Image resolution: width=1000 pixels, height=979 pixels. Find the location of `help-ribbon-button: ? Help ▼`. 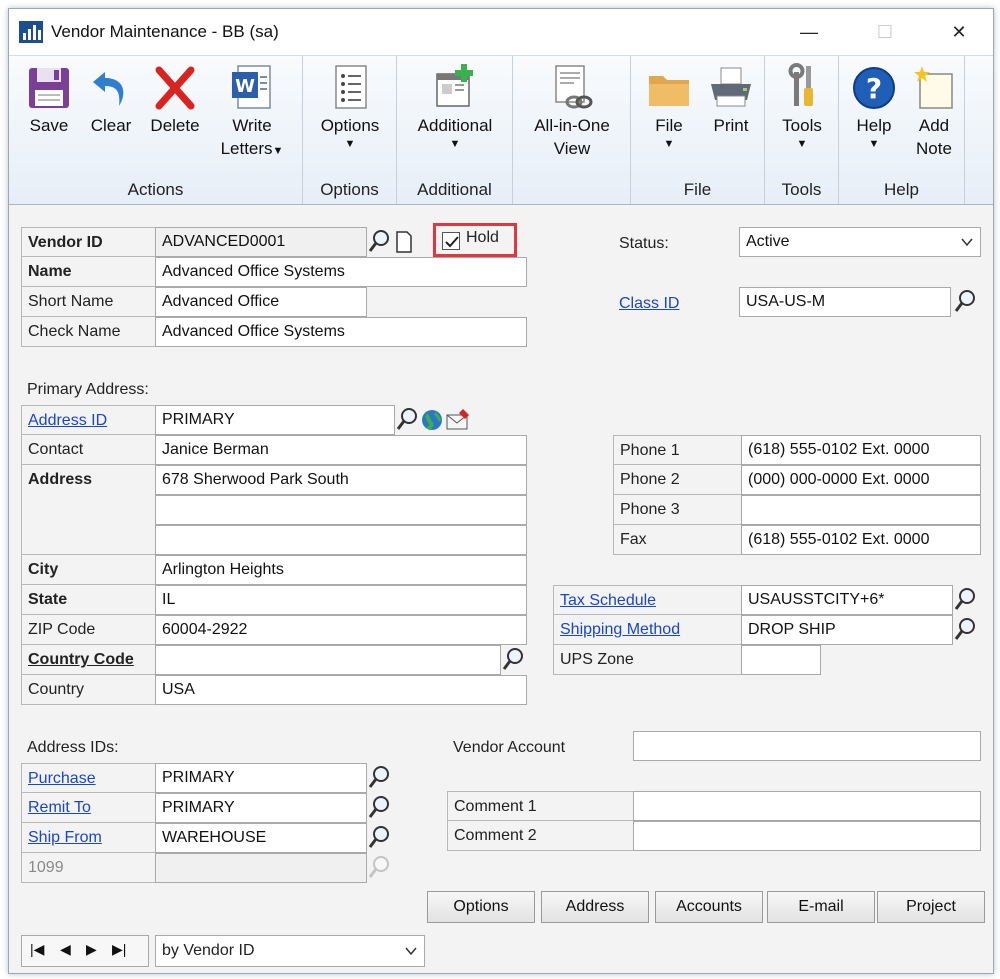

help-ribbon-button: ? Help ▼ is located at coordinates (874, 106).